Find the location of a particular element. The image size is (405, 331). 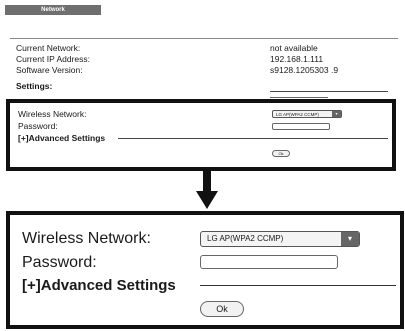

tab-network: Network is located at coordinates (53, 10).